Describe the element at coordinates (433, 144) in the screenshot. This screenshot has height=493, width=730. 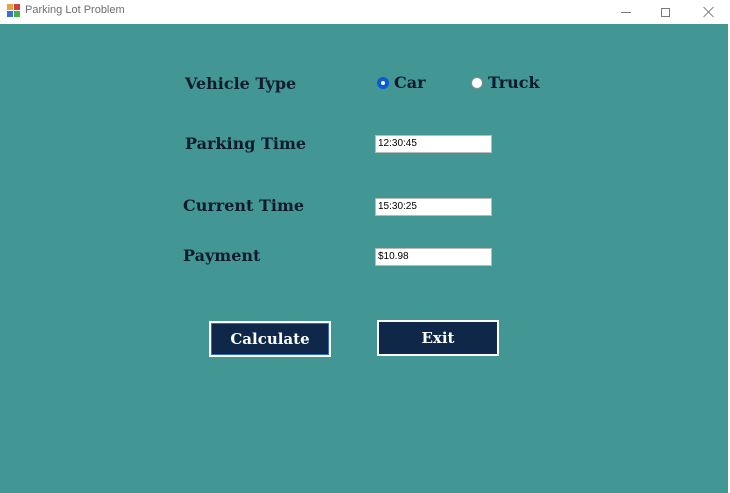
I see `parking-time-field: 12:30:45` at that location.